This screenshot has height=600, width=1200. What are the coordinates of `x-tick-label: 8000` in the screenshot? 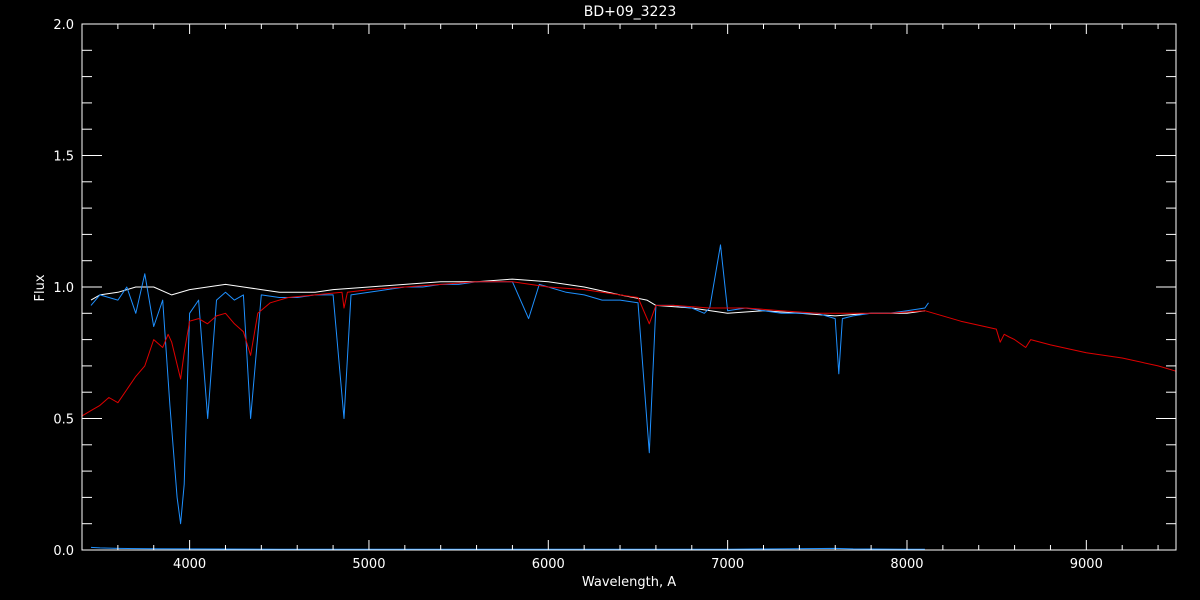 It's located at (906, 564).